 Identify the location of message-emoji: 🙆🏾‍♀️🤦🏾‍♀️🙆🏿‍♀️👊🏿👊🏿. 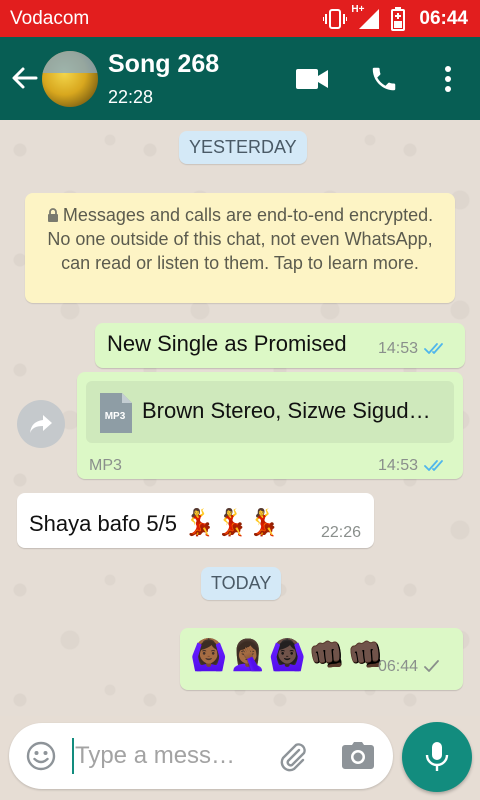
(288, 655).